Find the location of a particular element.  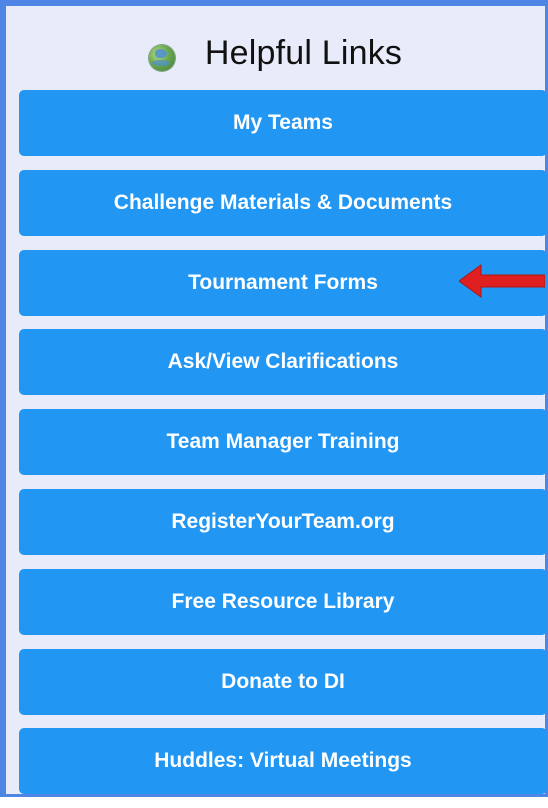

panel-header: Helpful Links is located at coordinates (275, 53).